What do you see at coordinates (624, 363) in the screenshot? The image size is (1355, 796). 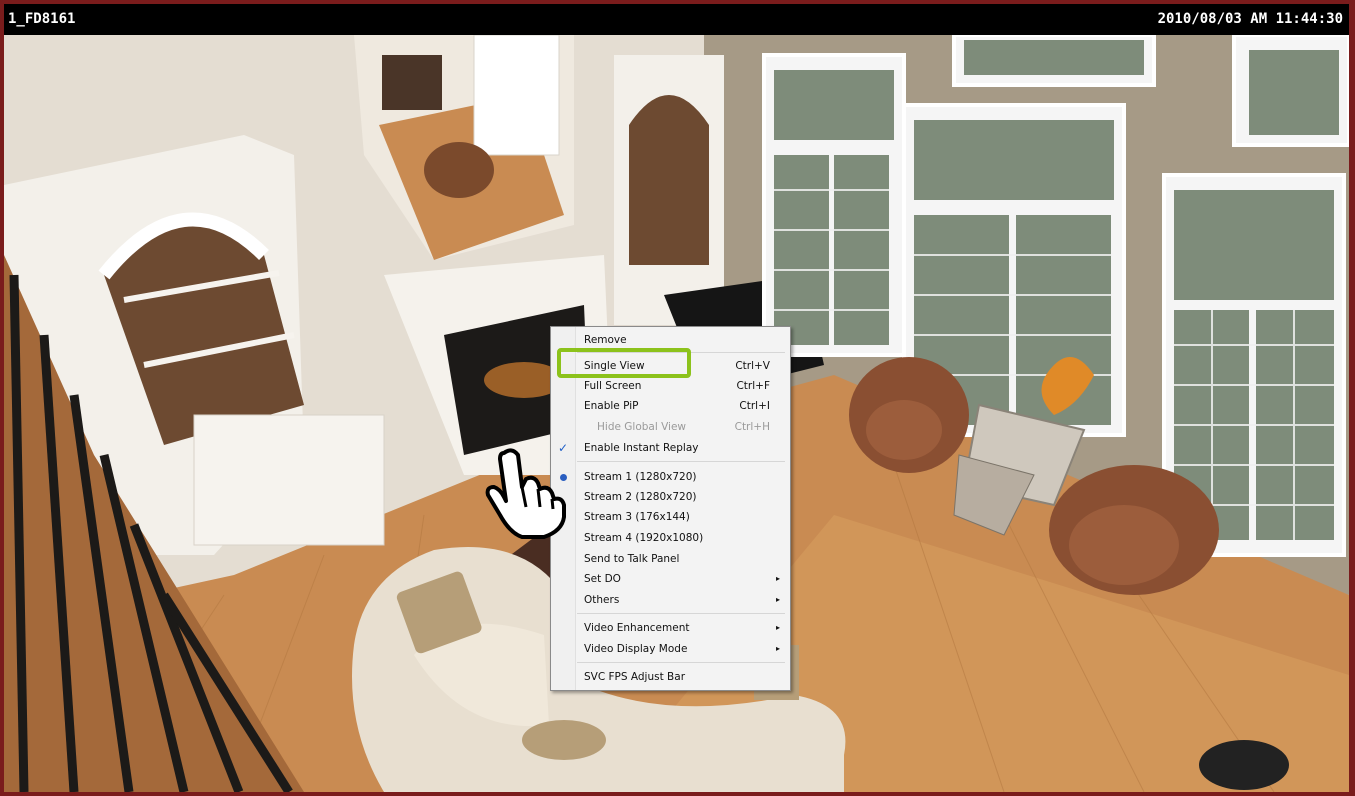 I see `single-view-highlight-ring` at bounding box center [624, 363].